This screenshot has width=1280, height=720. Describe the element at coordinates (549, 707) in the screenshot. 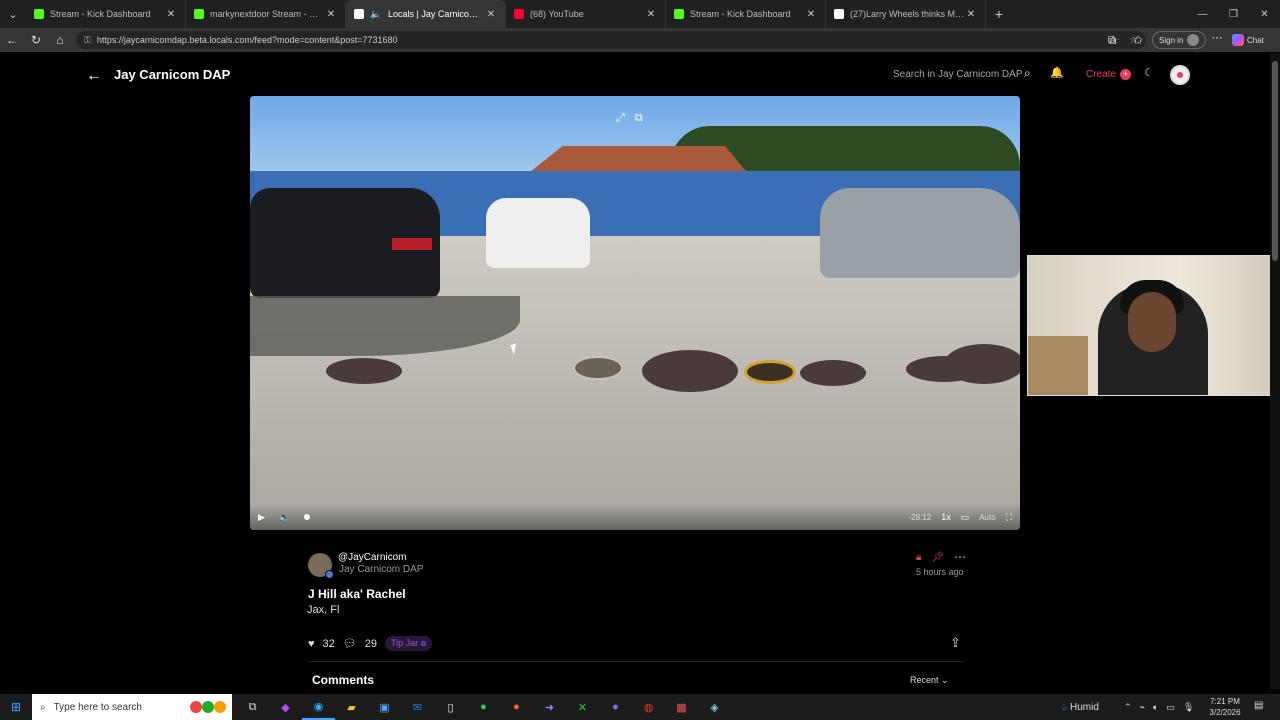

I see `app-arrow-icon: ➜` at that location.